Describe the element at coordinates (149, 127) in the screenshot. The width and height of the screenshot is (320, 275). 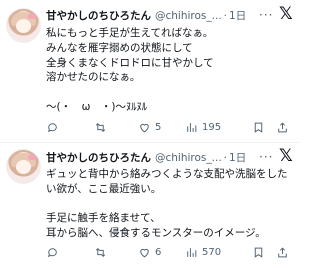
I see `like-button: 5` at that location.